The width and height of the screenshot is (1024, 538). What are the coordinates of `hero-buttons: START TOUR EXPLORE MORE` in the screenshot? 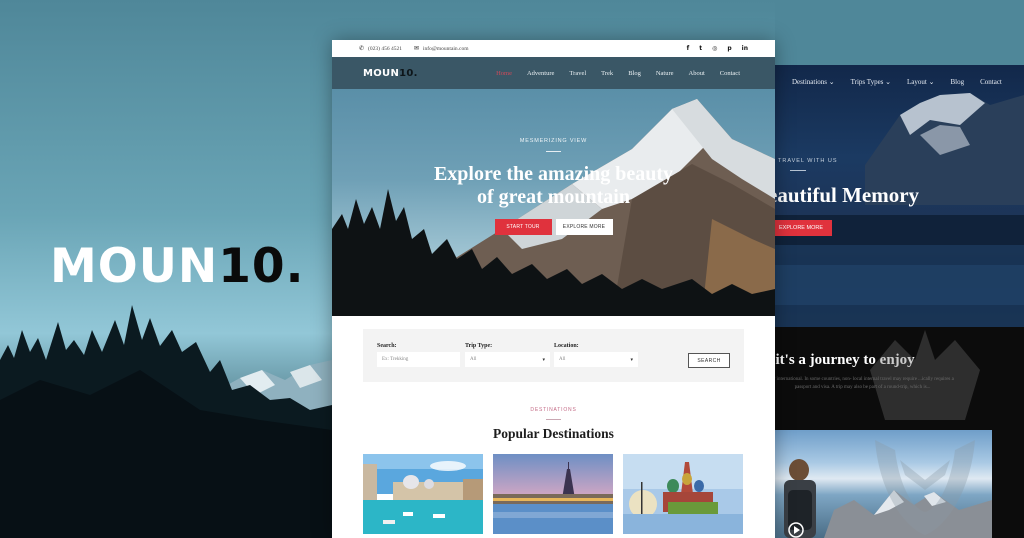 It's located at (553, 227).